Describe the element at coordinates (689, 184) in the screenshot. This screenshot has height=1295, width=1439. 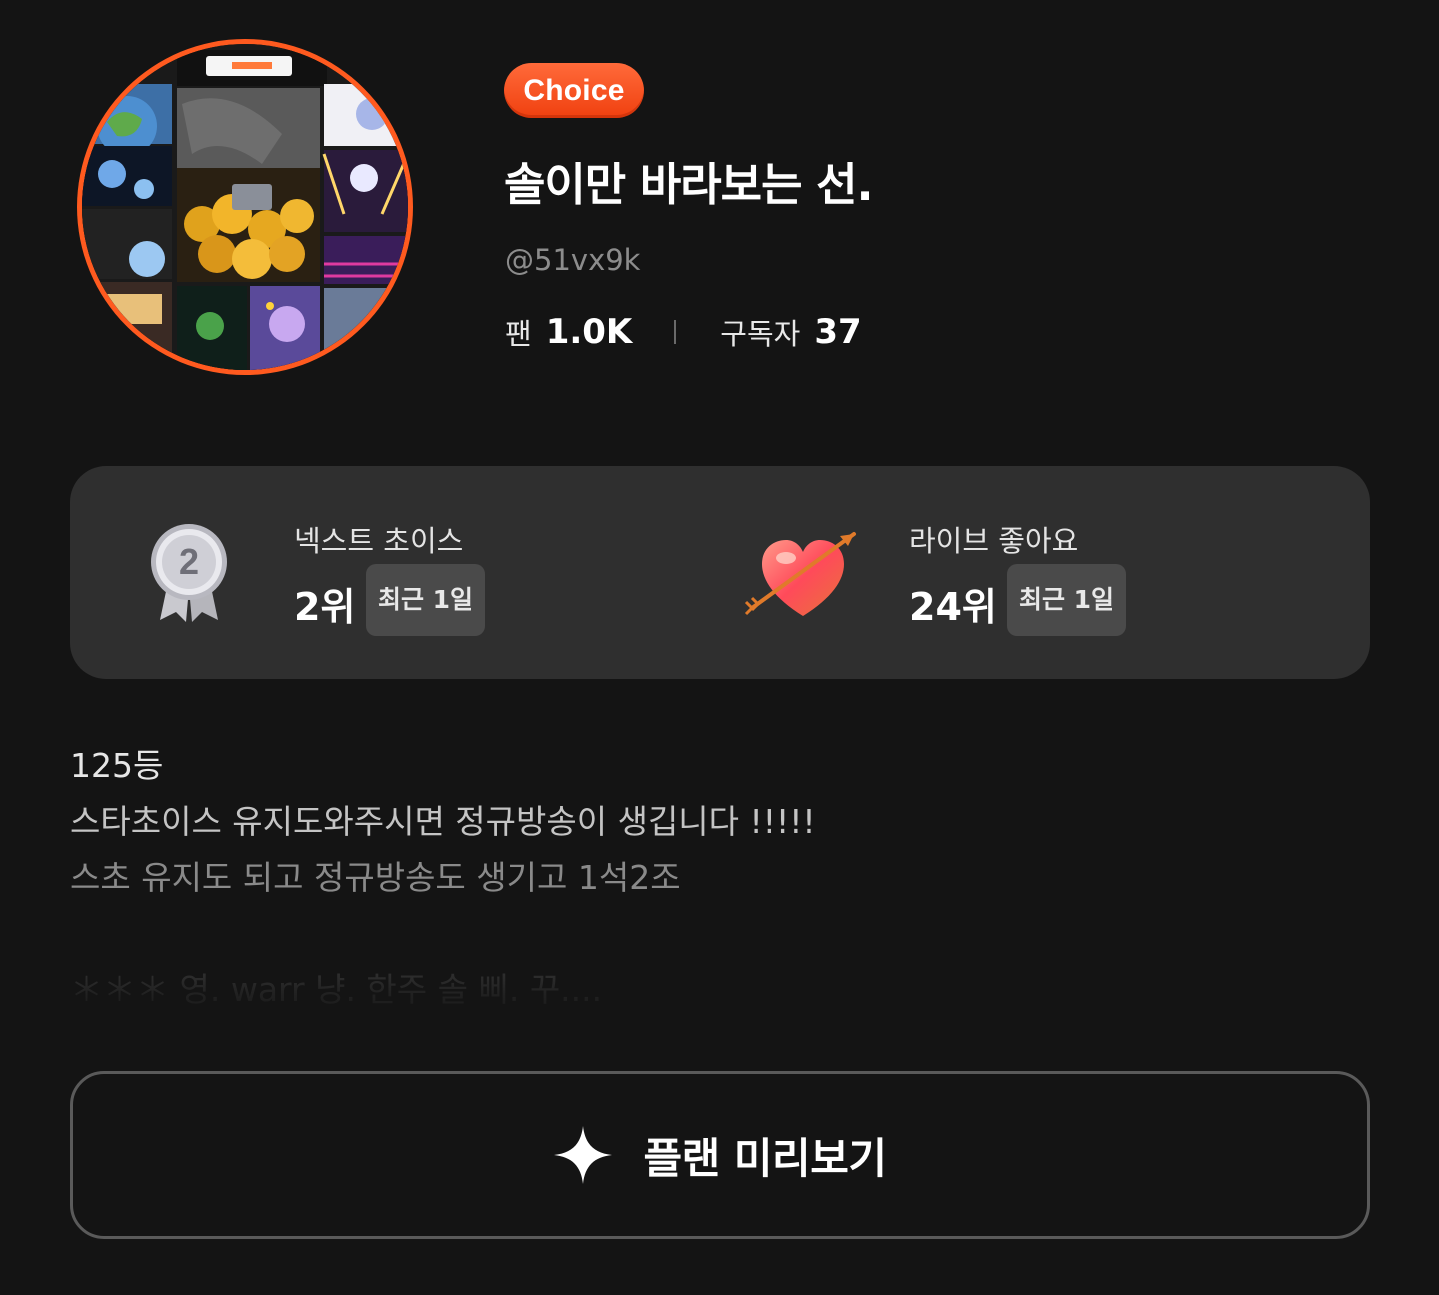
I see `creator-name: 솔이만 바라보는 선.` at that location.